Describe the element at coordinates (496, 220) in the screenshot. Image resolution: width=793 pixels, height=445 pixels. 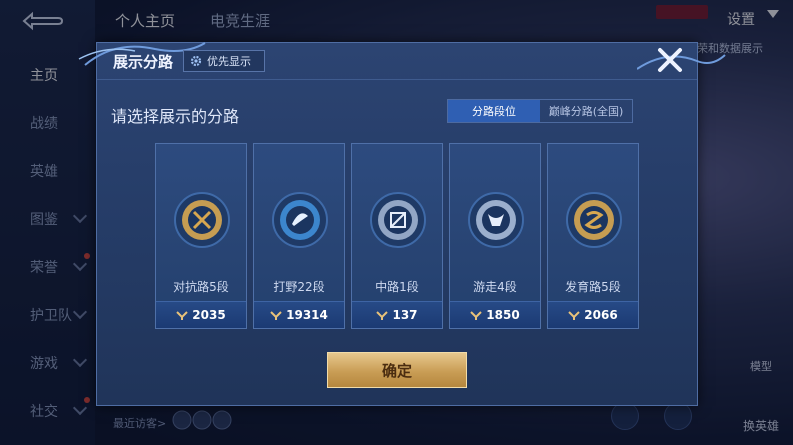
I see `roam-emblem-icon` at that location.